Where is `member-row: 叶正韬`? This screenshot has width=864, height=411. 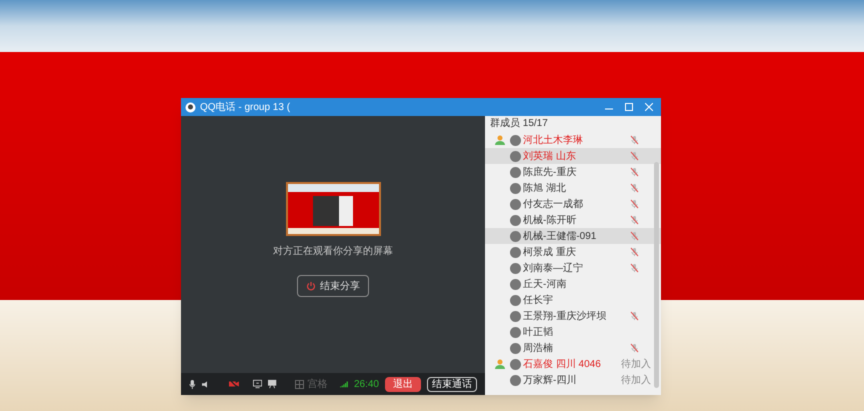
member-row: 叶正韬 is located at coordinates (573, 332).